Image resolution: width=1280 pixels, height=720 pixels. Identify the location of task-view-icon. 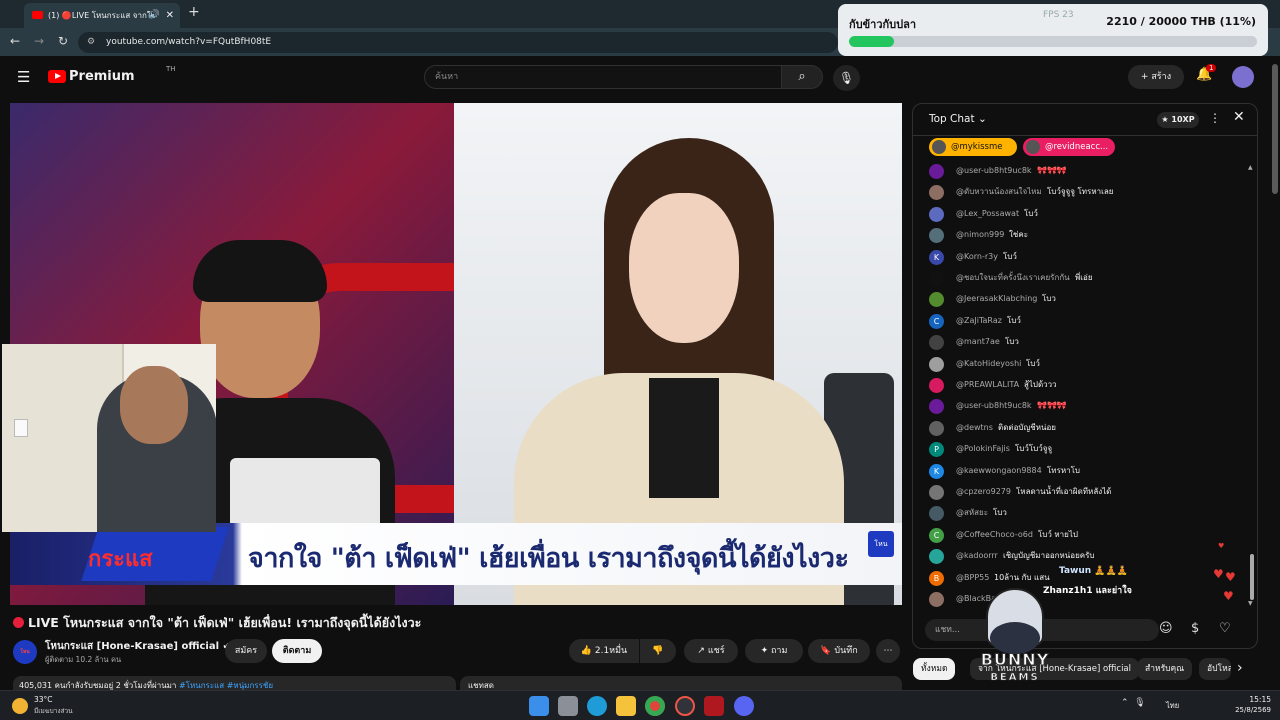
(568, 706).